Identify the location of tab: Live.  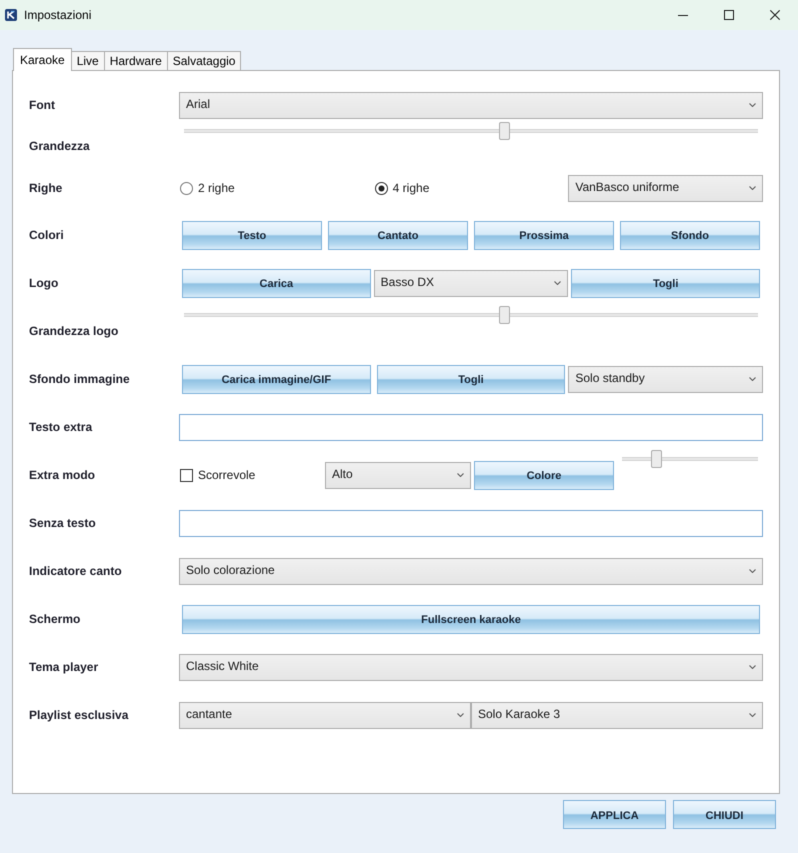
(87, 60).